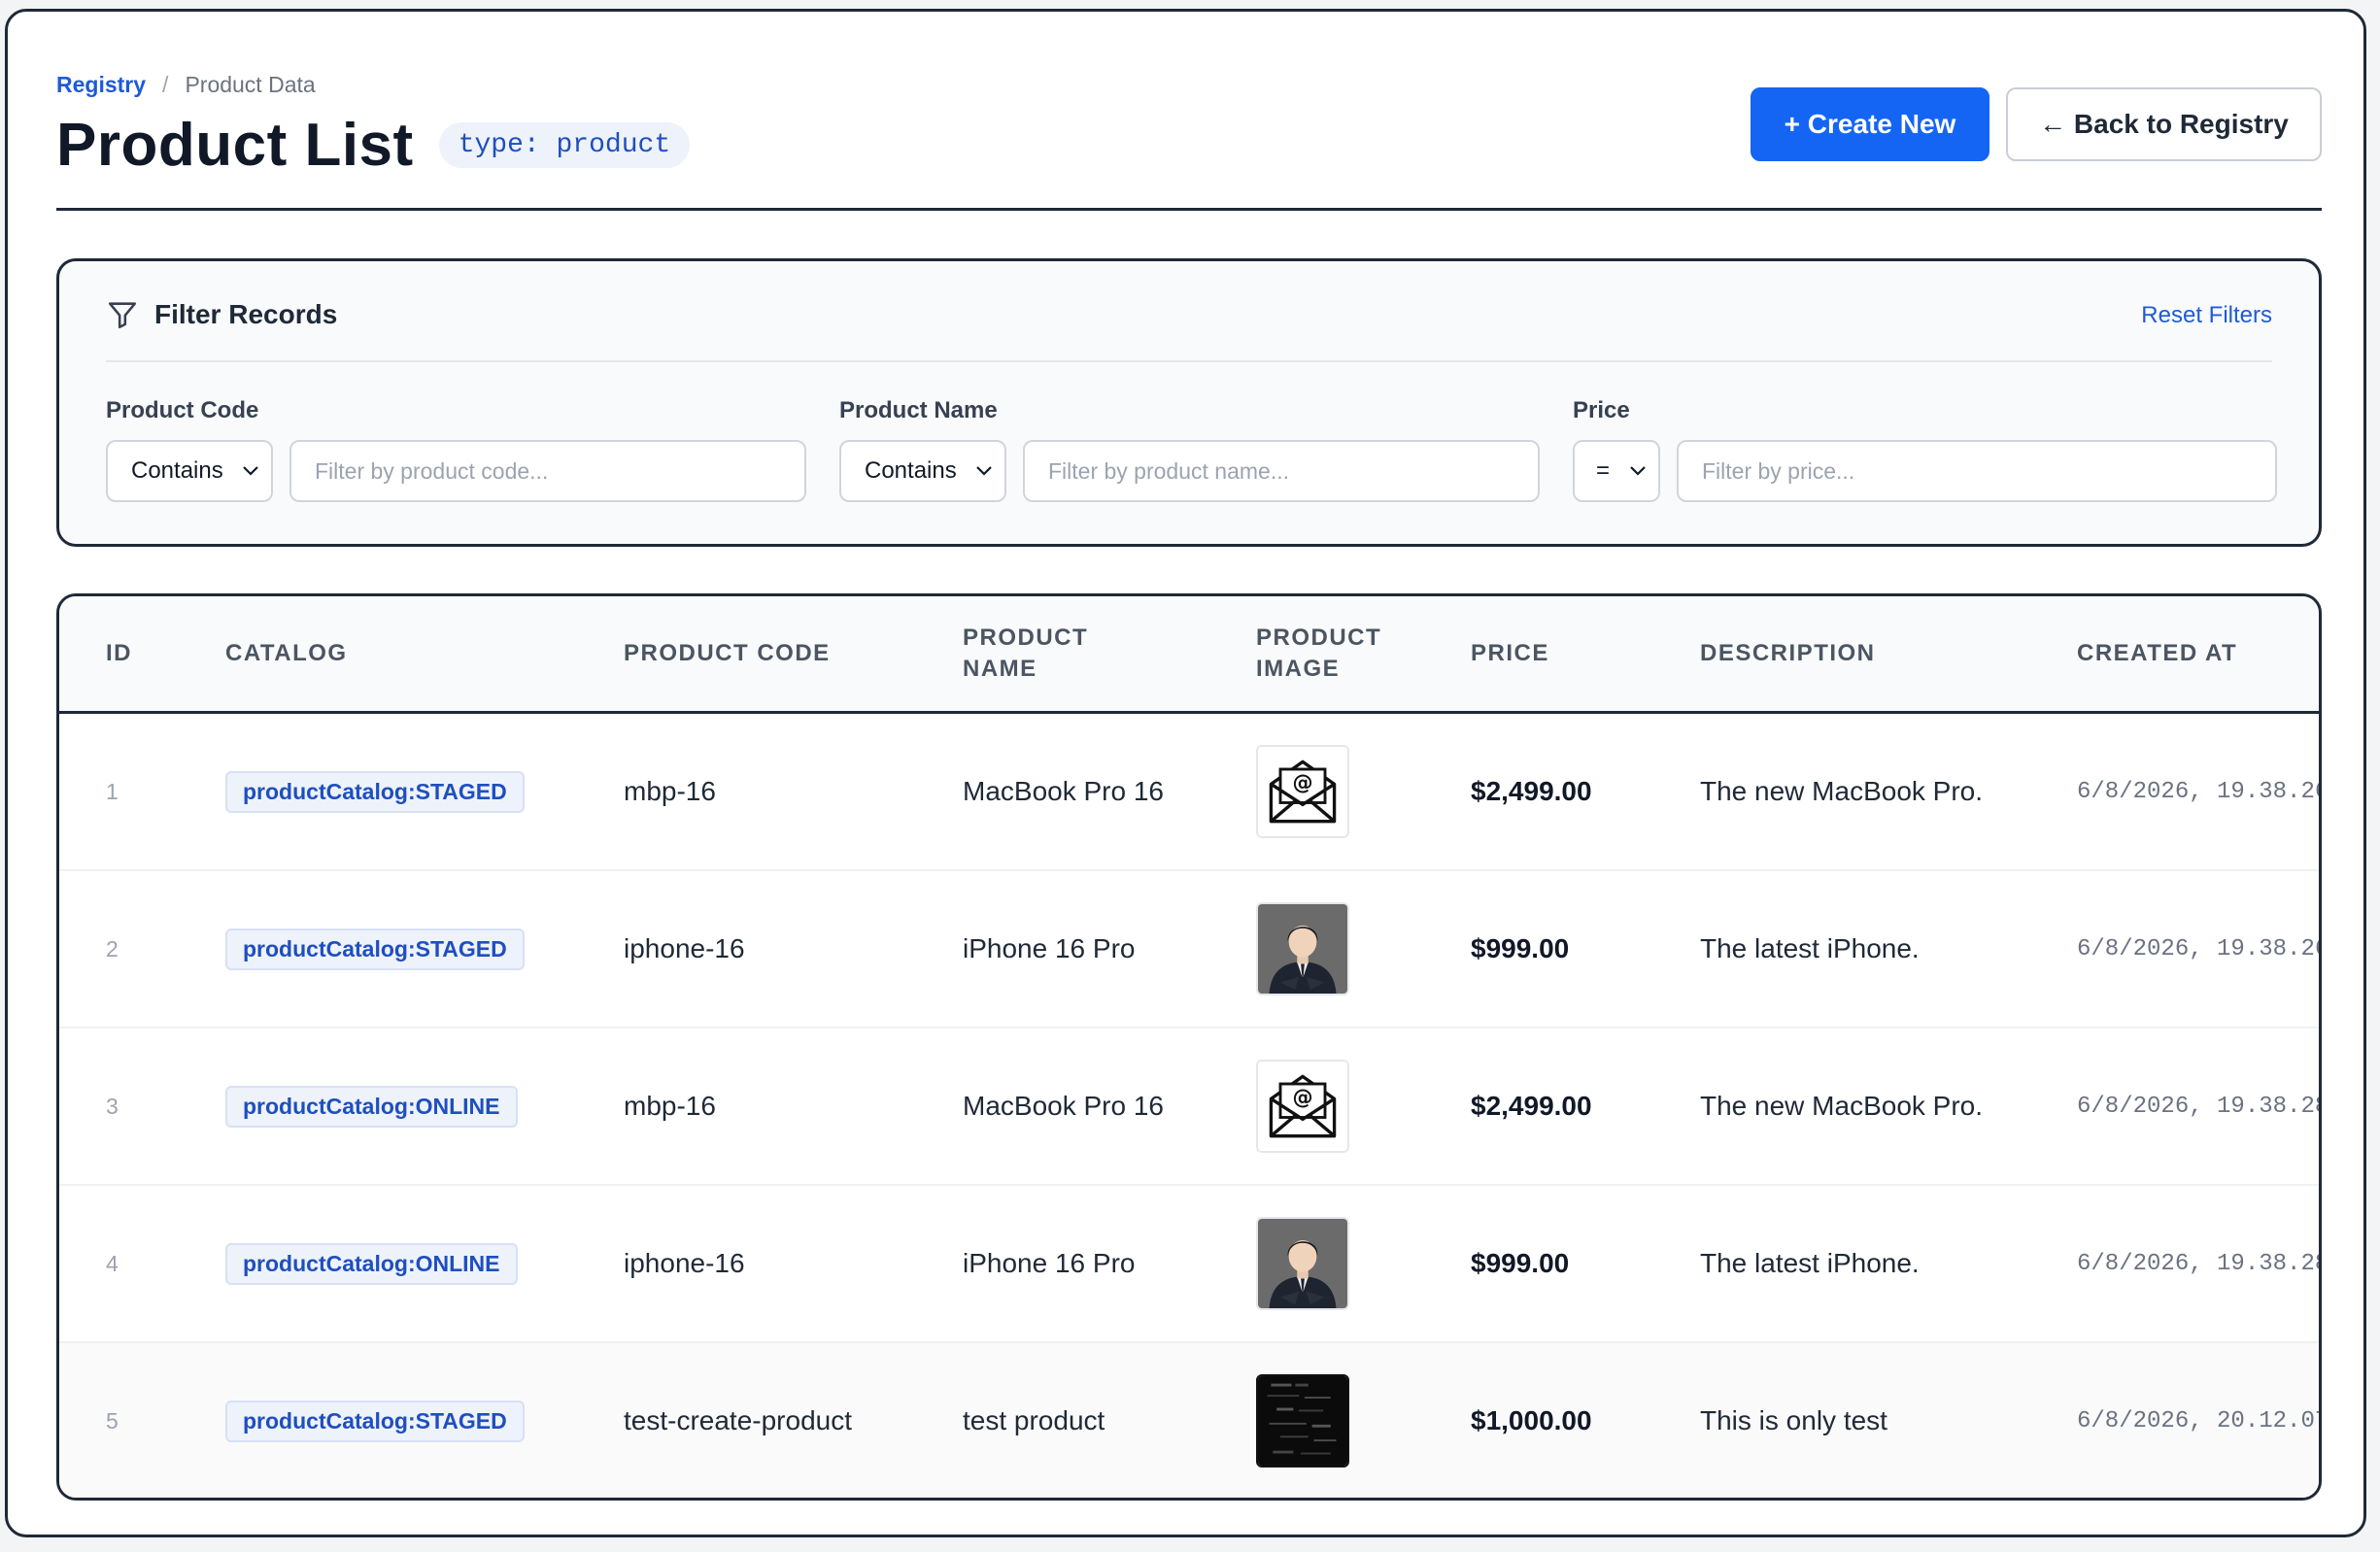 The image size is (2380, 1552). What do you see at coordinates (182, 410) in the screenshot?
I see `filter-label-product-code: Product Code` at bounding box center [182, 410].